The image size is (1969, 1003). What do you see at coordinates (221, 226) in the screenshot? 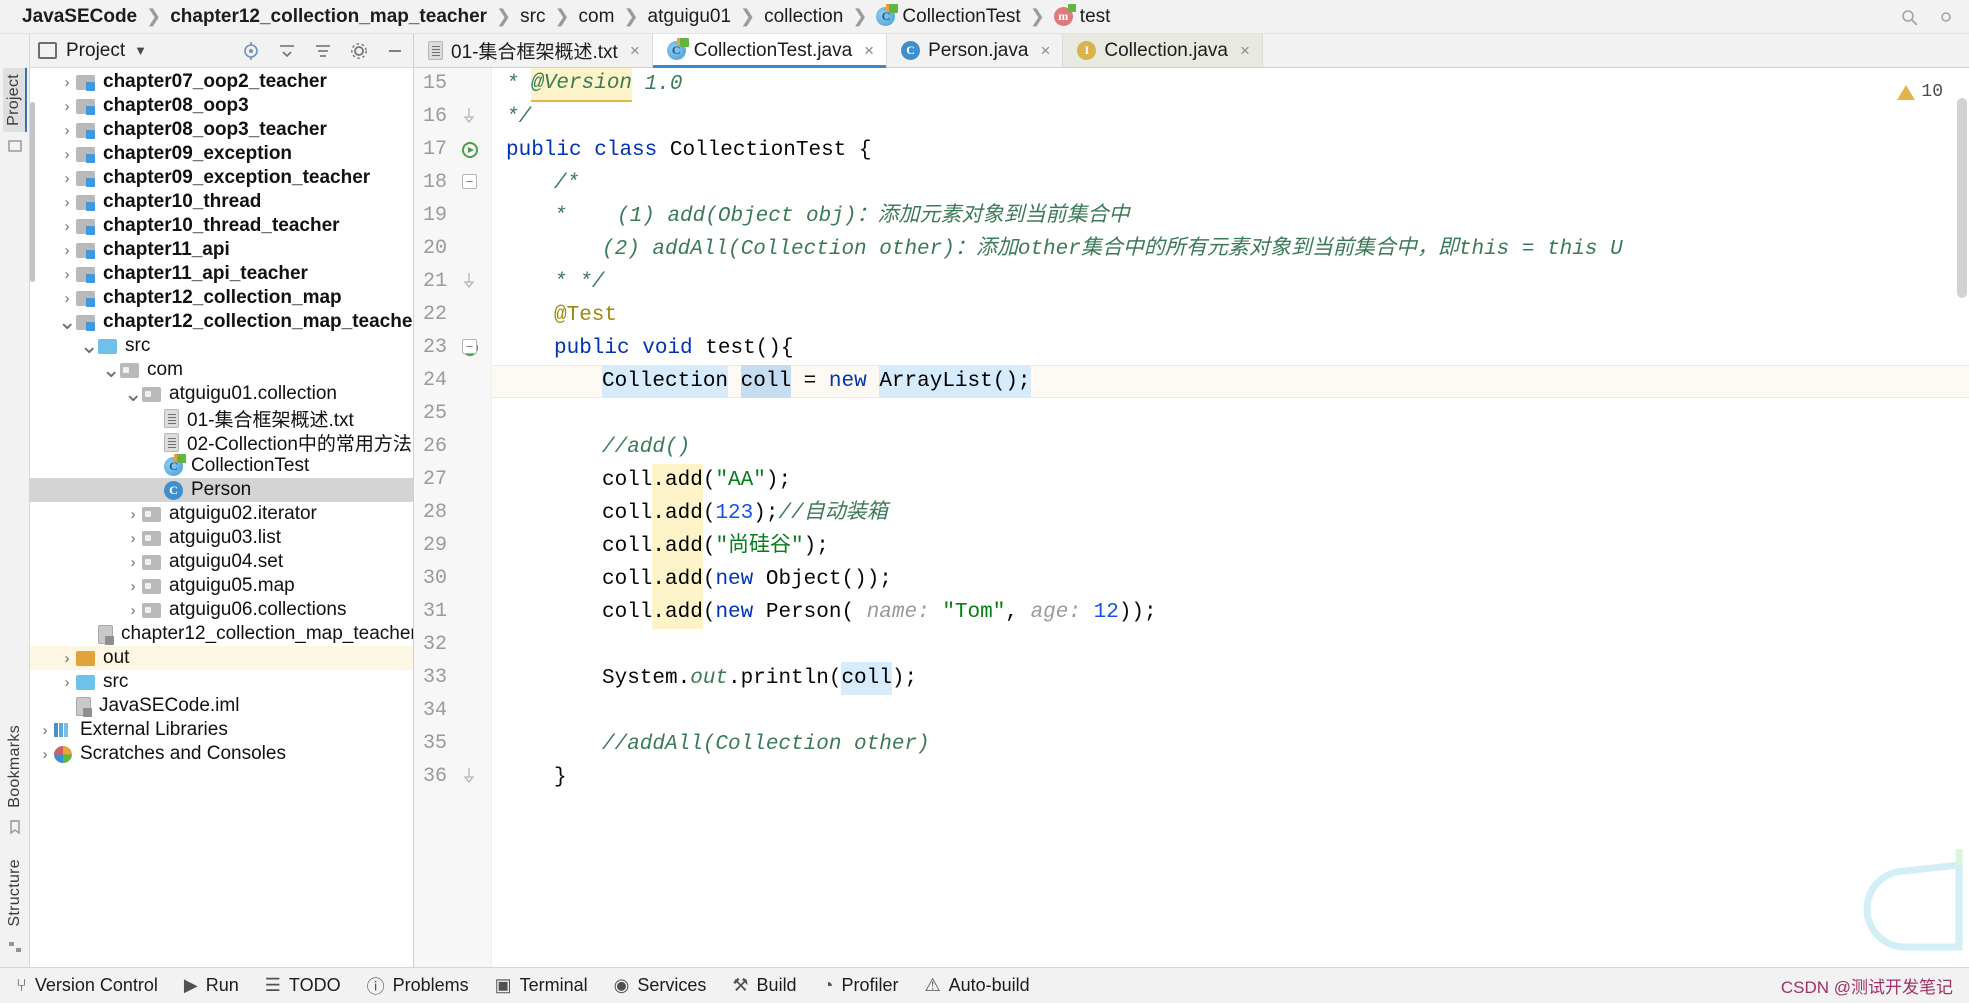
I see `tree-node: › chapter10_thread_teacher` at bounding box center [221, 226].